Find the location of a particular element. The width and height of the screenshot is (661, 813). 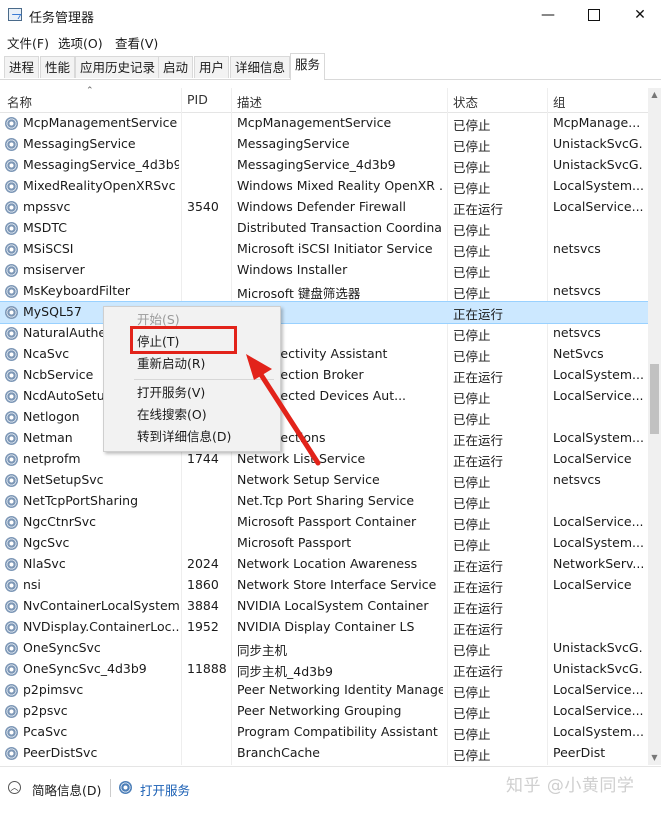

fewer-details-link: 简略信息(D) is located at coordinates (66, 789).